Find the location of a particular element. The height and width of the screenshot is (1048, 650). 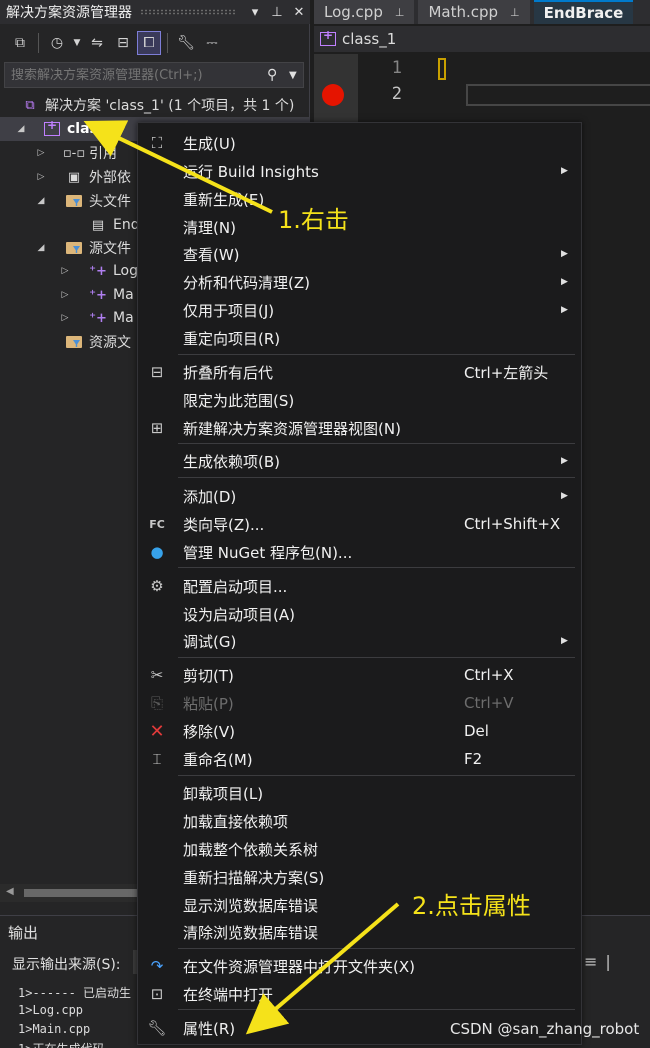

tree-item-label: 外部依 is located at coordinates (110, 178).